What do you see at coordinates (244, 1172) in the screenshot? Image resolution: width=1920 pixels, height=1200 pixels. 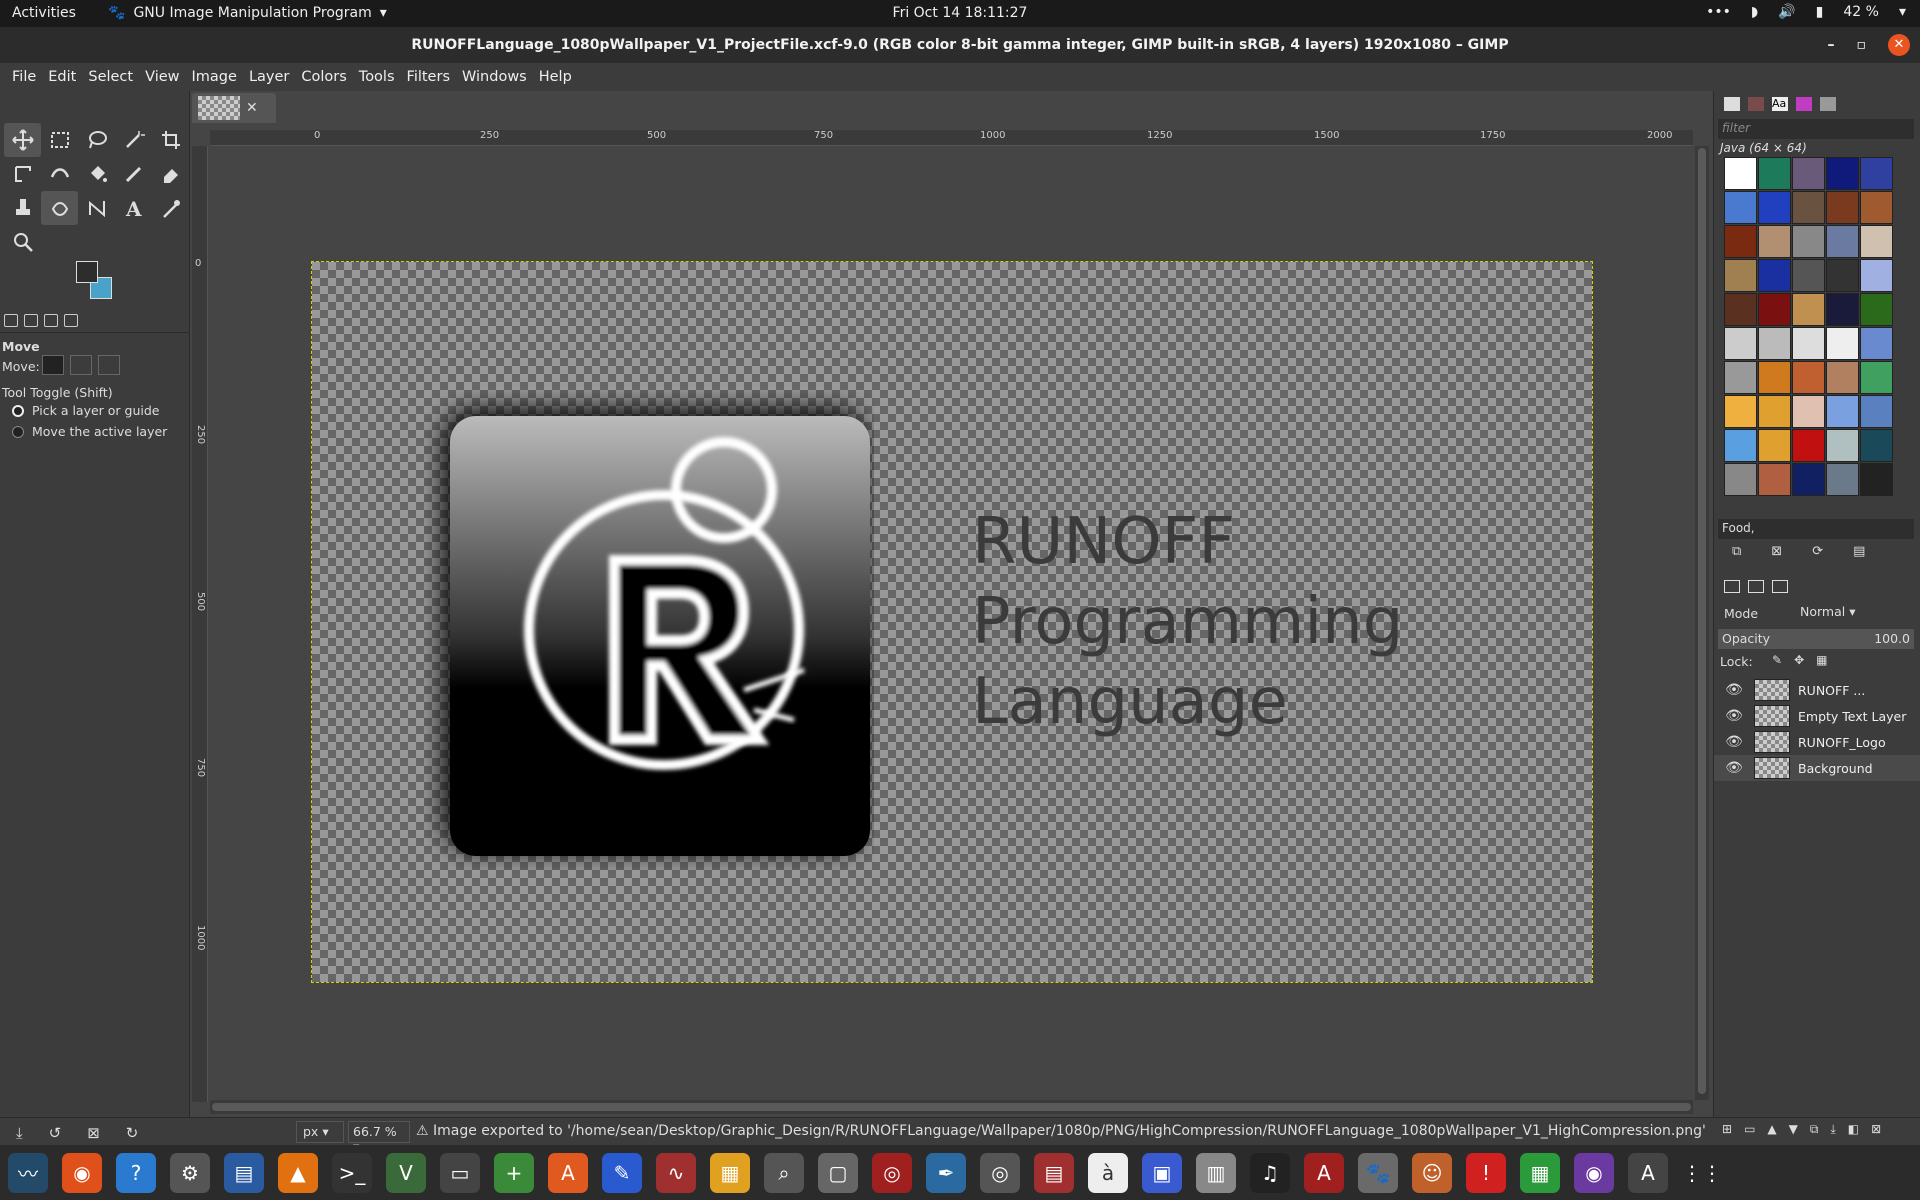 I see `writer-icon: ▤` at bounding box center [244, 1172].